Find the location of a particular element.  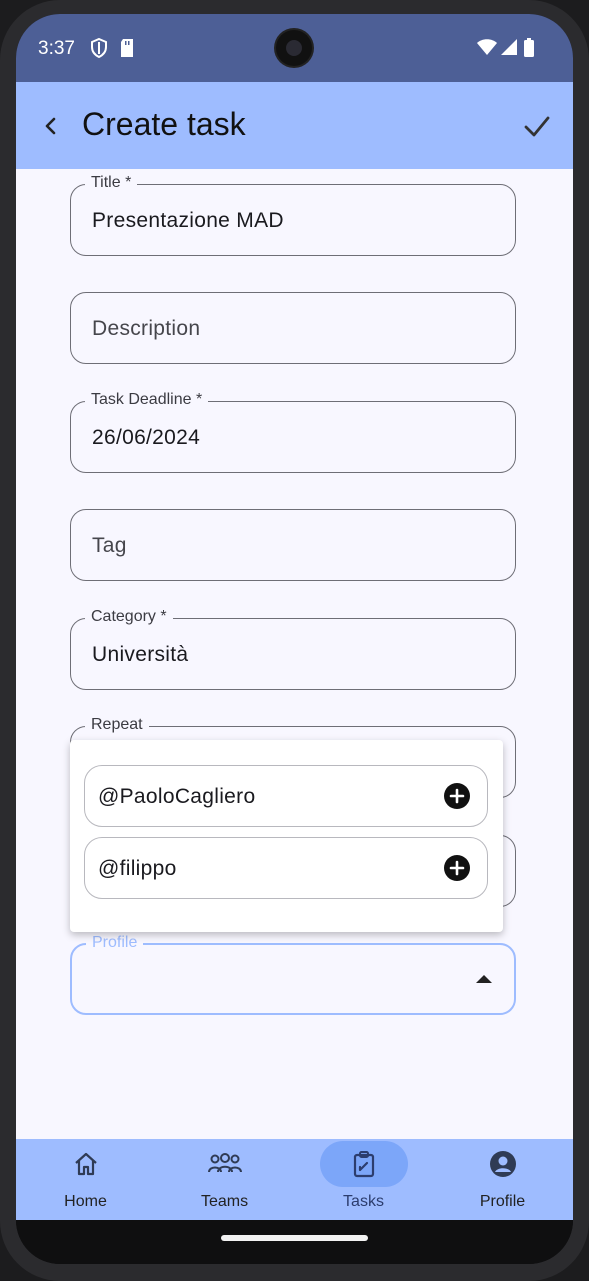

check-icon is located at coordinates (537, 126).